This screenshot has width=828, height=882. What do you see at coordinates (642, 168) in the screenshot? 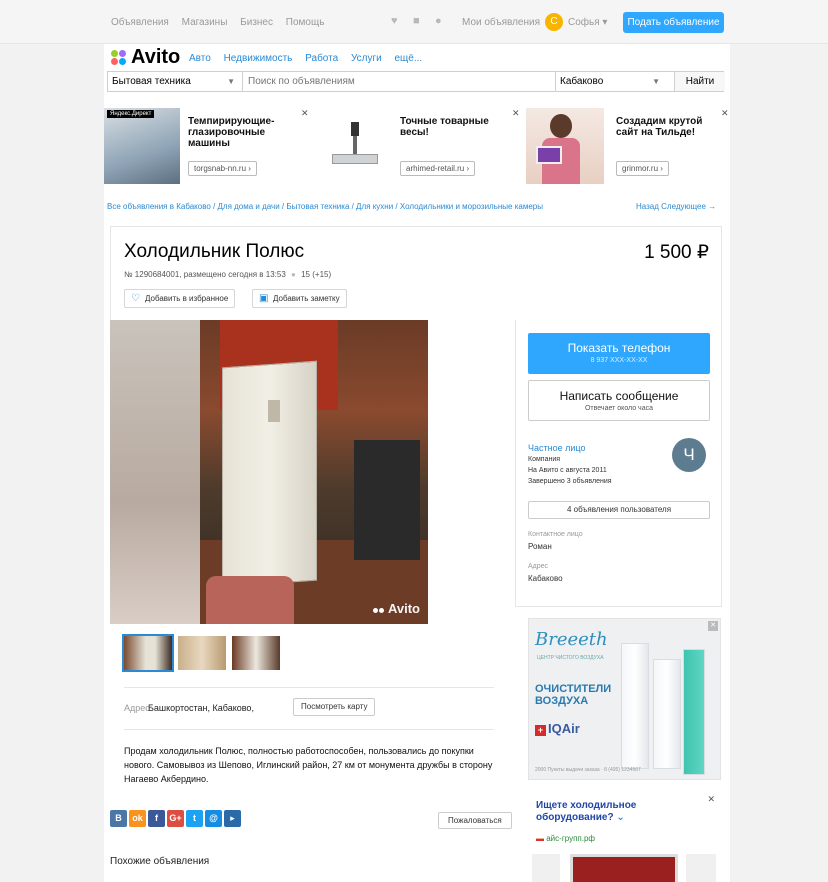
I see `ad-3-link: grinmor.ru ›` at bounding box center [642, 168].